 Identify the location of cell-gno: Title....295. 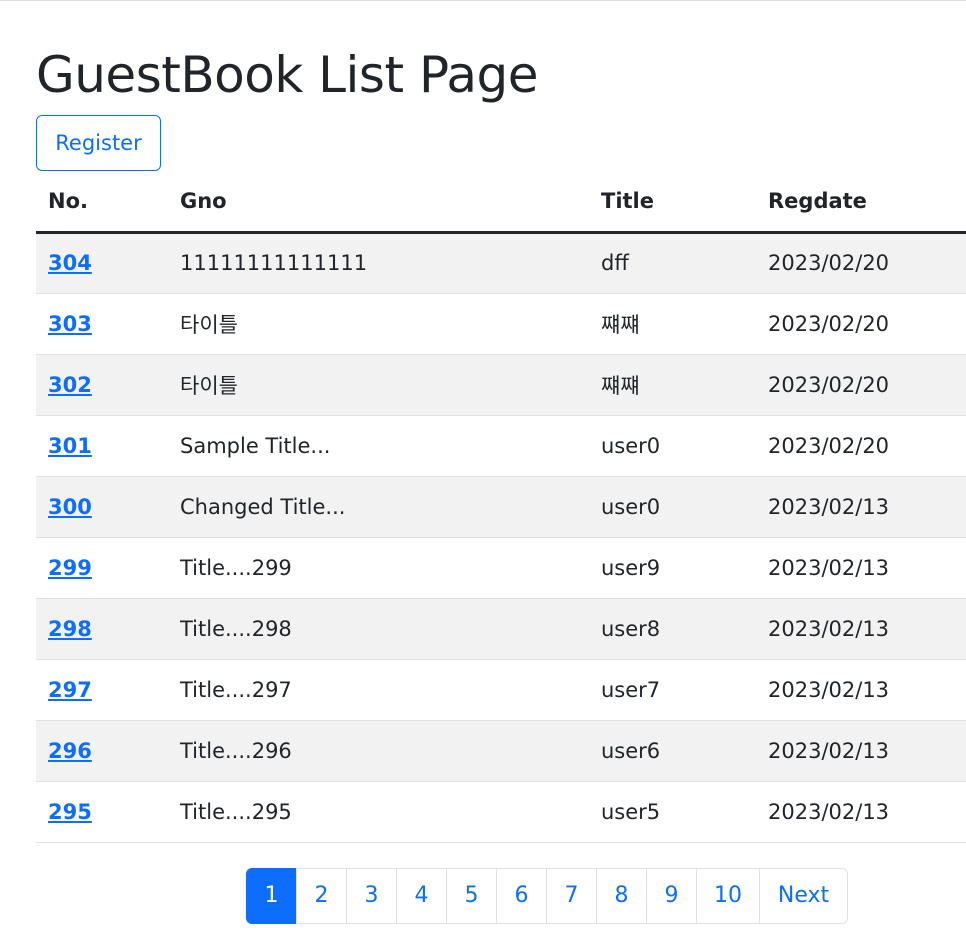
(378, 812).